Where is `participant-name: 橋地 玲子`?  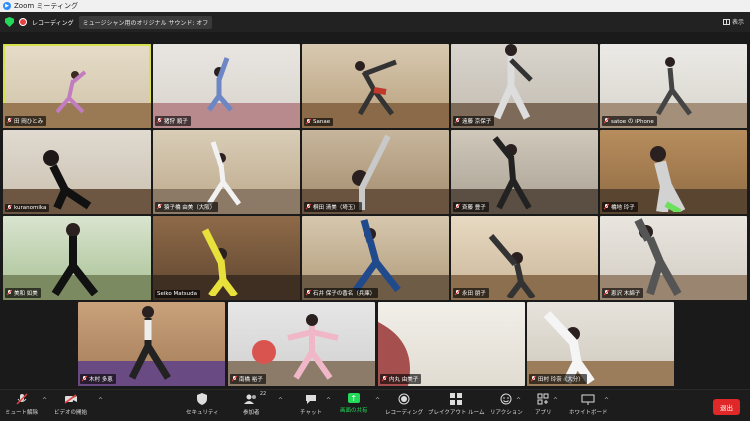 participant-name: 橋地 玲子 is located at coordinates (623, 208).